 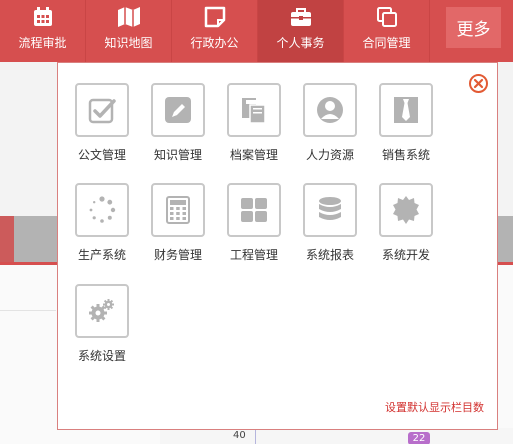 I want to click on tile-label: 销售系统, so click(x=405, y=155).